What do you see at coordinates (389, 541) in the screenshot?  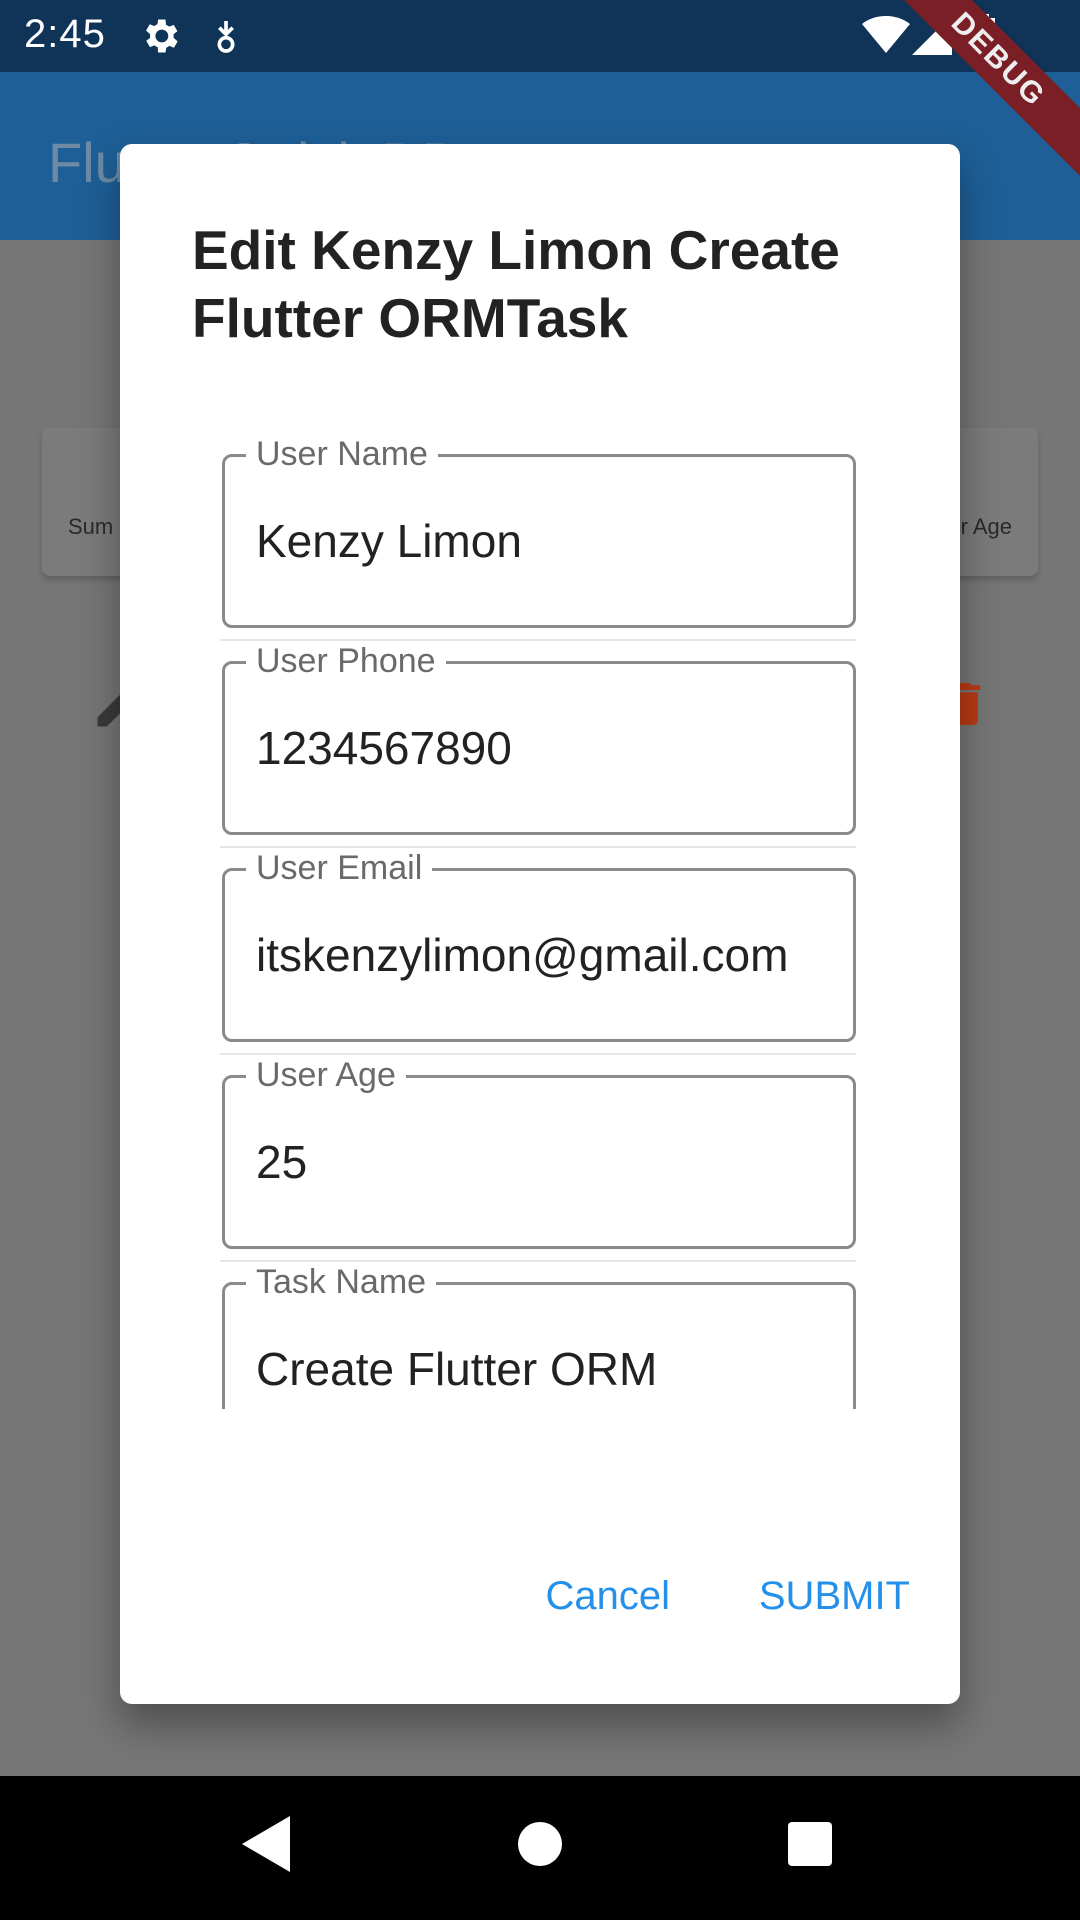 I see `user-name-value: Kenzy Limon` at bounding box center [389, 541].